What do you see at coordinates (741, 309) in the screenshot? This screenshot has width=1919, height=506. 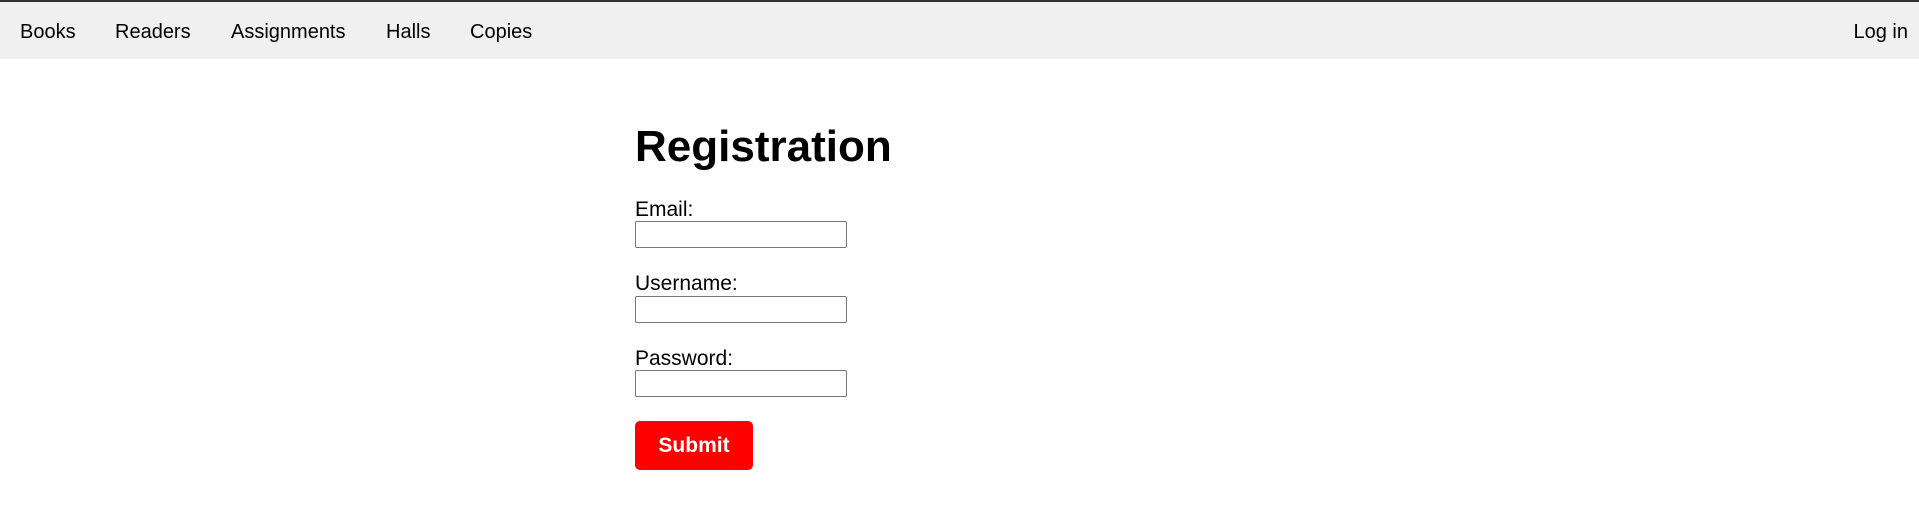 I see `username-field` at bounding box center [741, 309].